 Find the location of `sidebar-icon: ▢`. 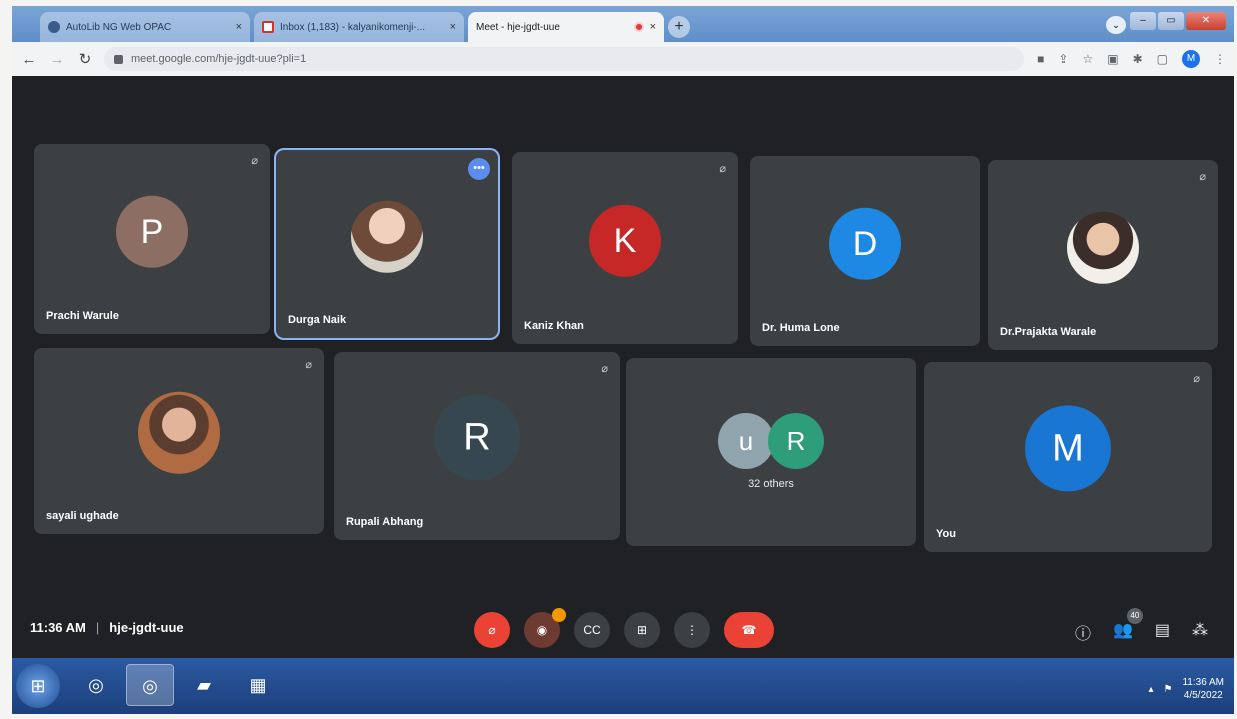

sidebar-icon: ▢ is located at coordinates (1162, 59).